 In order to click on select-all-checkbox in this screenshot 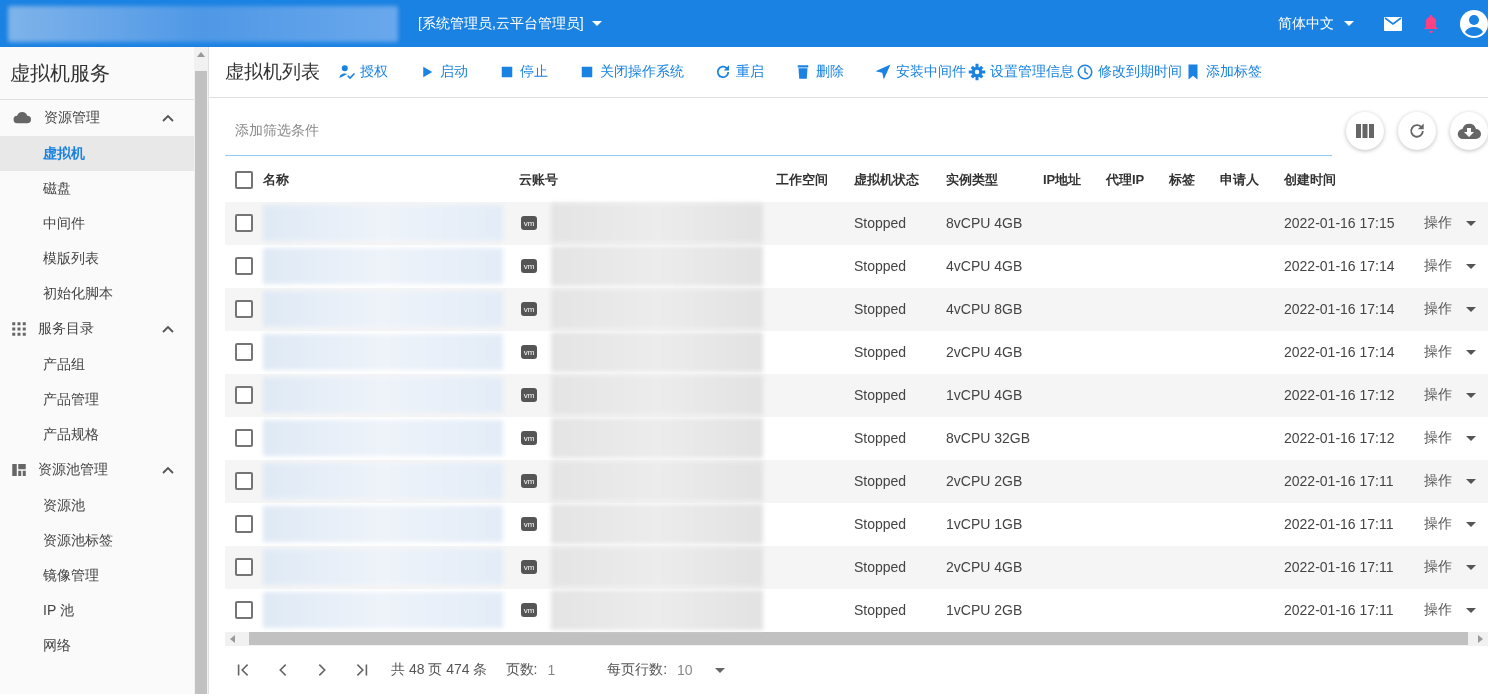, I will do `click(244, 179)`.